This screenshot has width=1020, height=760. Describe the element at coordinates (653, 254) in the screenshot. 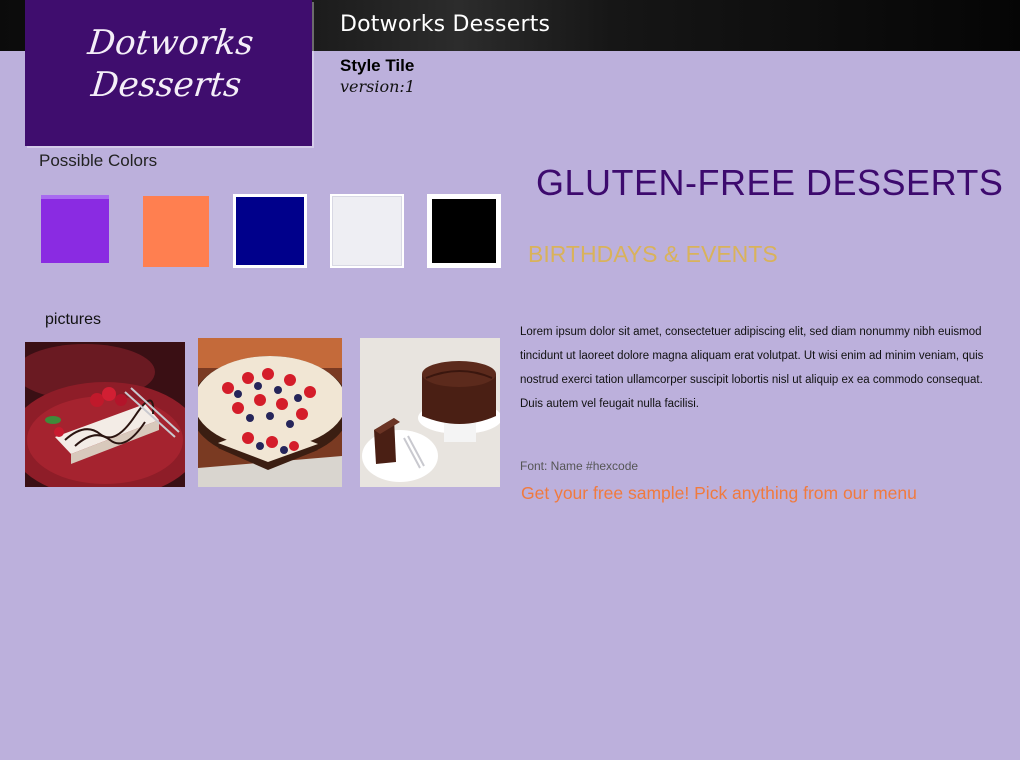

I see `subheadline: BIRTHDAYS & EVENTS` at that location.